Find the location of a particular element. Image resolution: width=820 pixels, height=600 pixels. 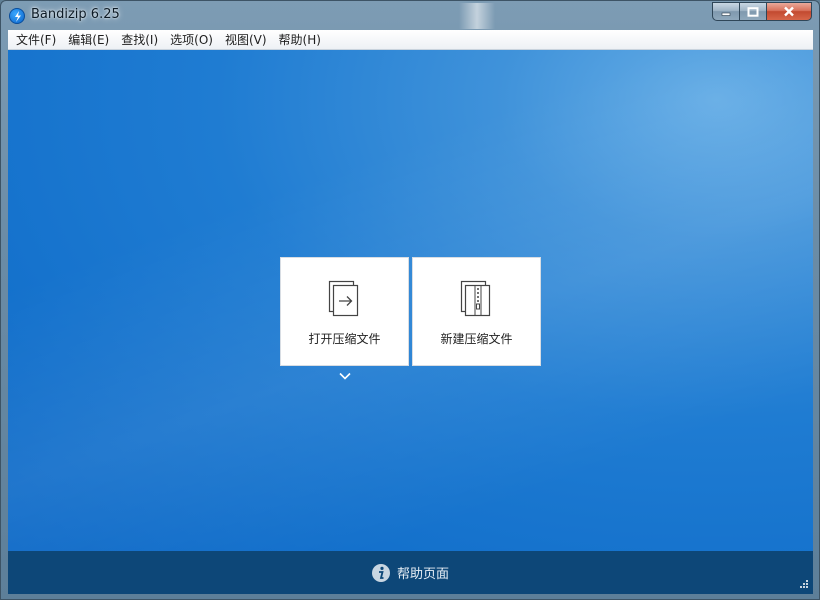

maximize-button is located at coordinates (752, 11).